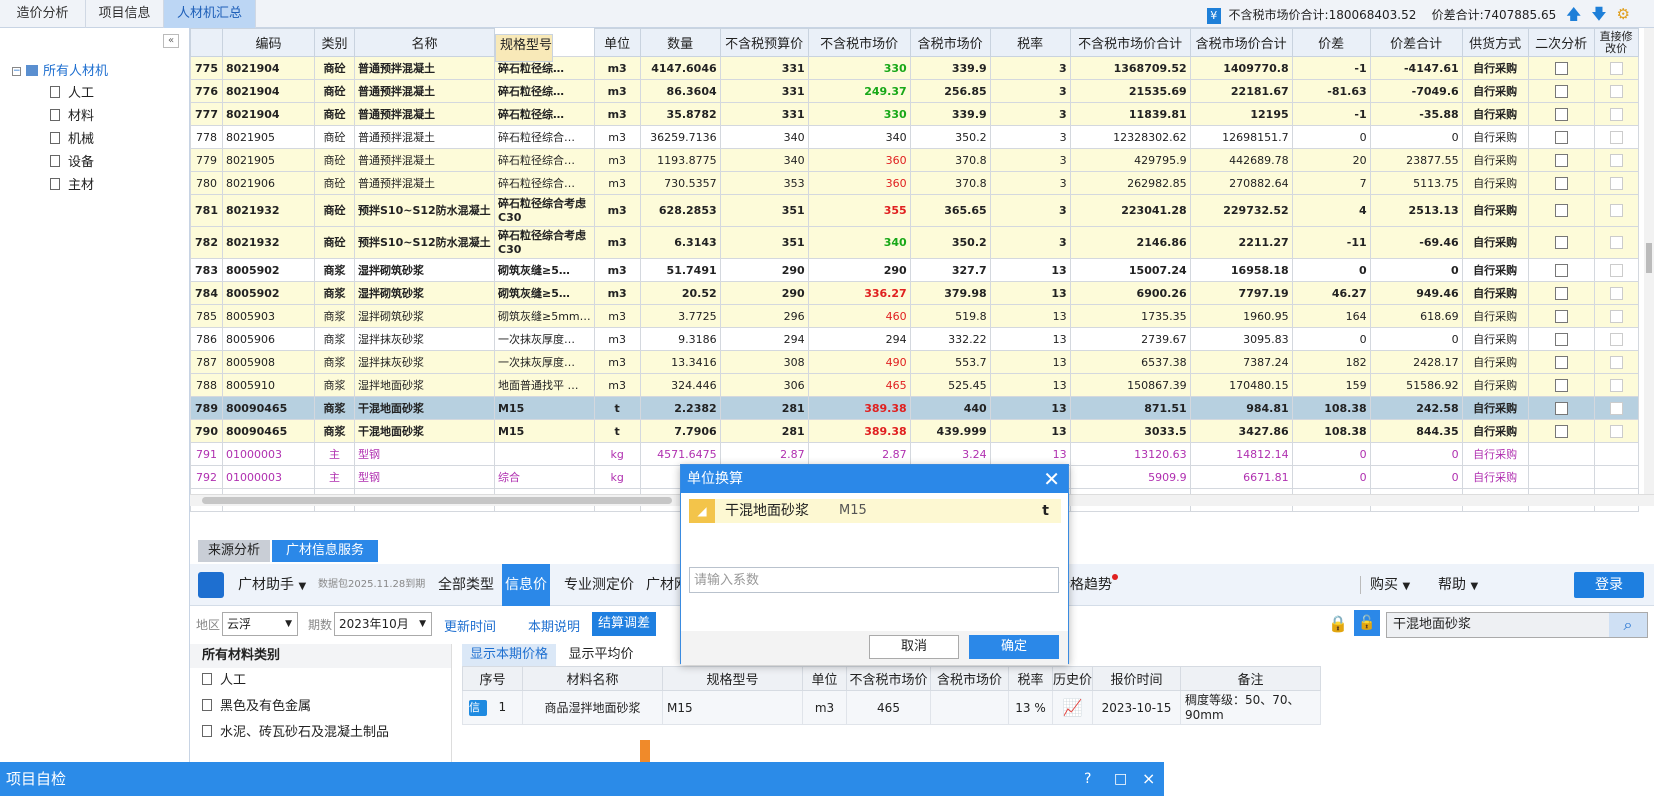  Describe the element at coordinates (1416, 210) in the screenshot. I see `cell-diff-sum: 2513.13` at that location.